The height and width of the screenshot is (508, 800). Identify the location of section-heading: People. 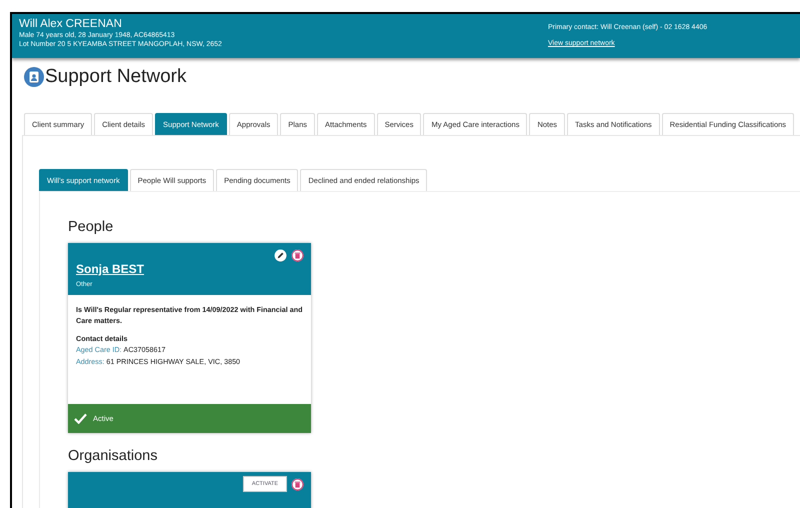
(91, 227).